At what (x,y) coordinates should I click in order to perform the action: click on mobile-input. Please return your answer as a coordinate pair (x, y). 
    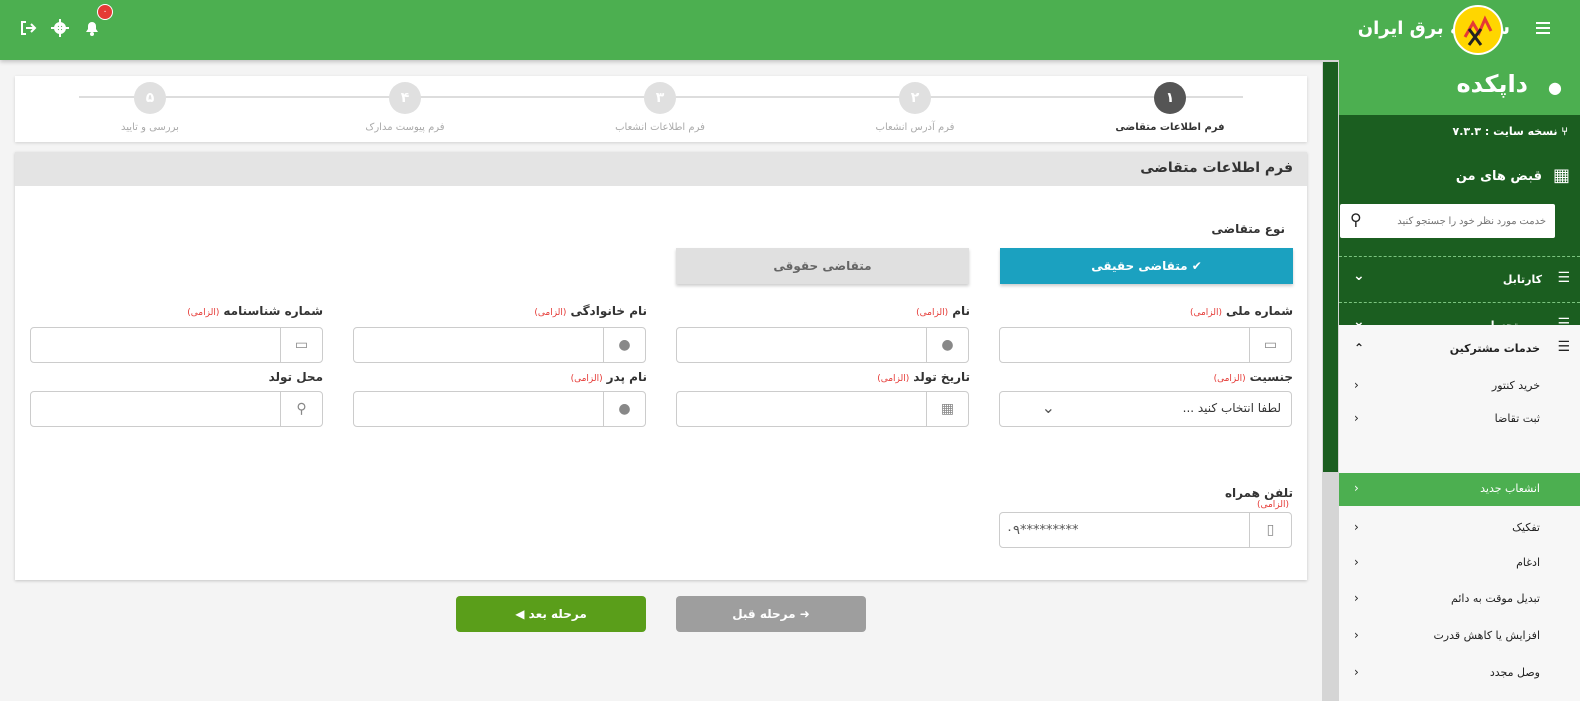
    Looking at the image, I should click on (1126, 530).